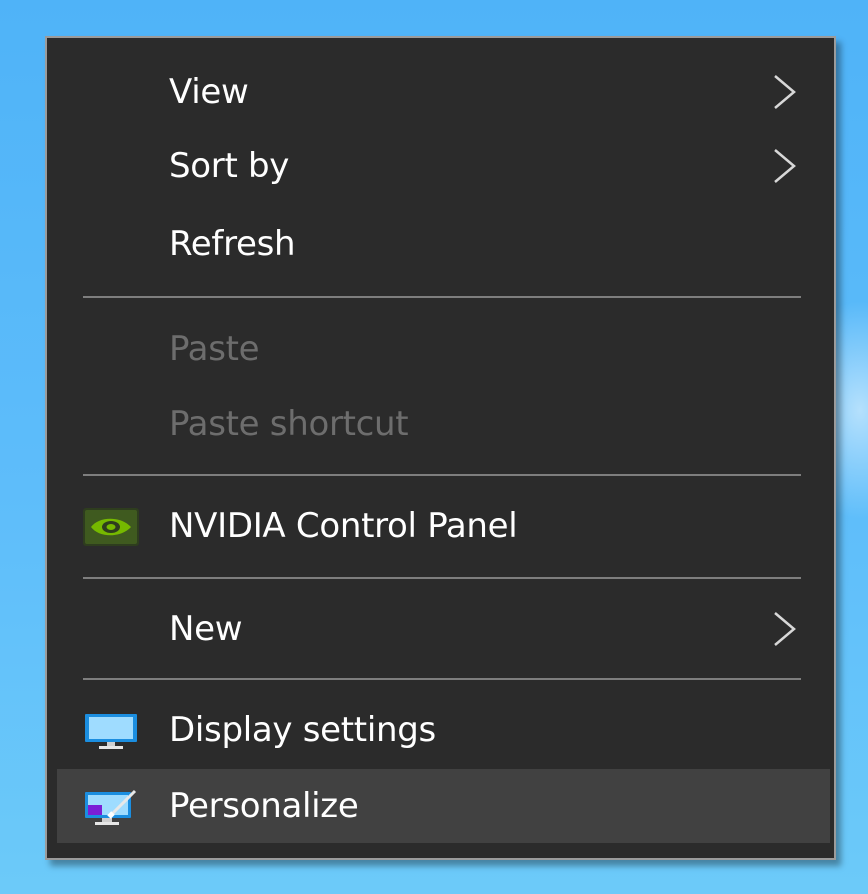 Image resolution: width=868 pixels, height=894 pixels. I want to click on menu-item-display-settings: Display settings, so click(440, 730).